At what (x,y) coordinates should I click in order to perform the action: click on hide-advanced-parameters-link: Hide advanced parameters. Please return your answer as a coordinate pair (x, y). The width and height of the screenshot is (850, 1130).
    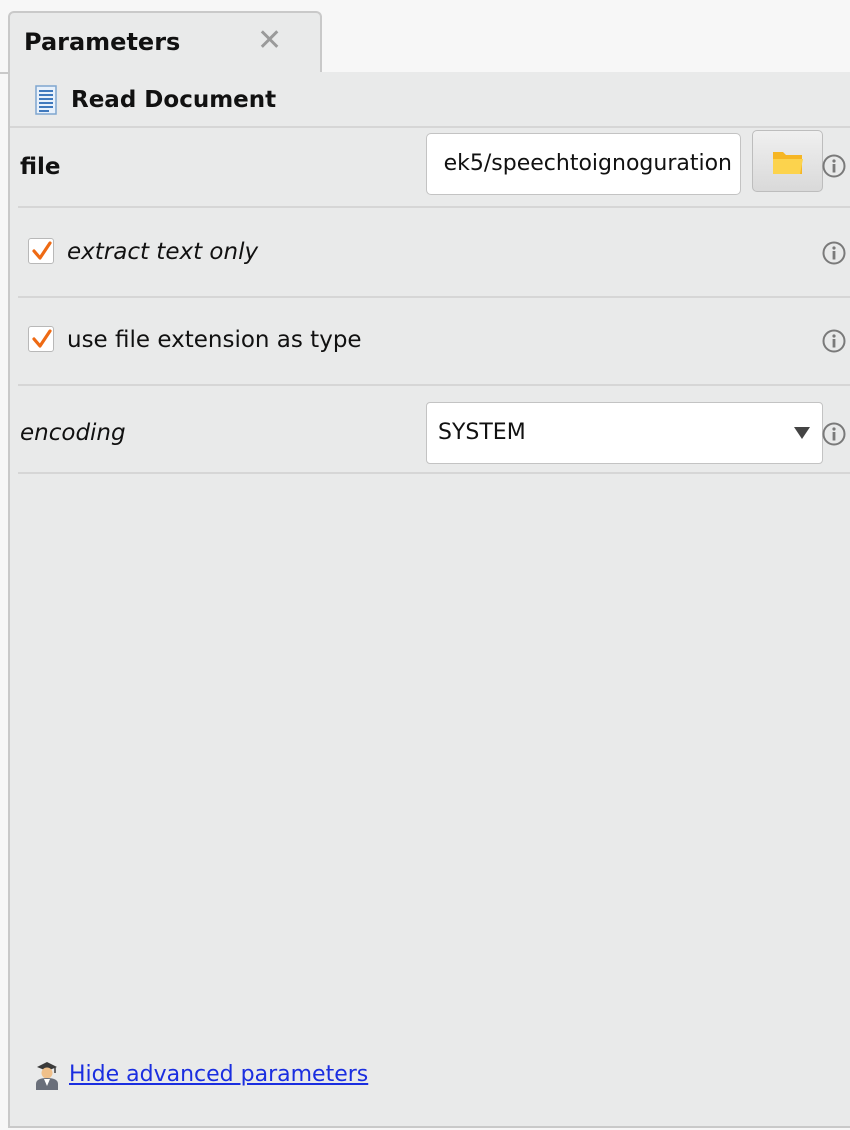
    Looking at the image, I should click on (218, 1075).